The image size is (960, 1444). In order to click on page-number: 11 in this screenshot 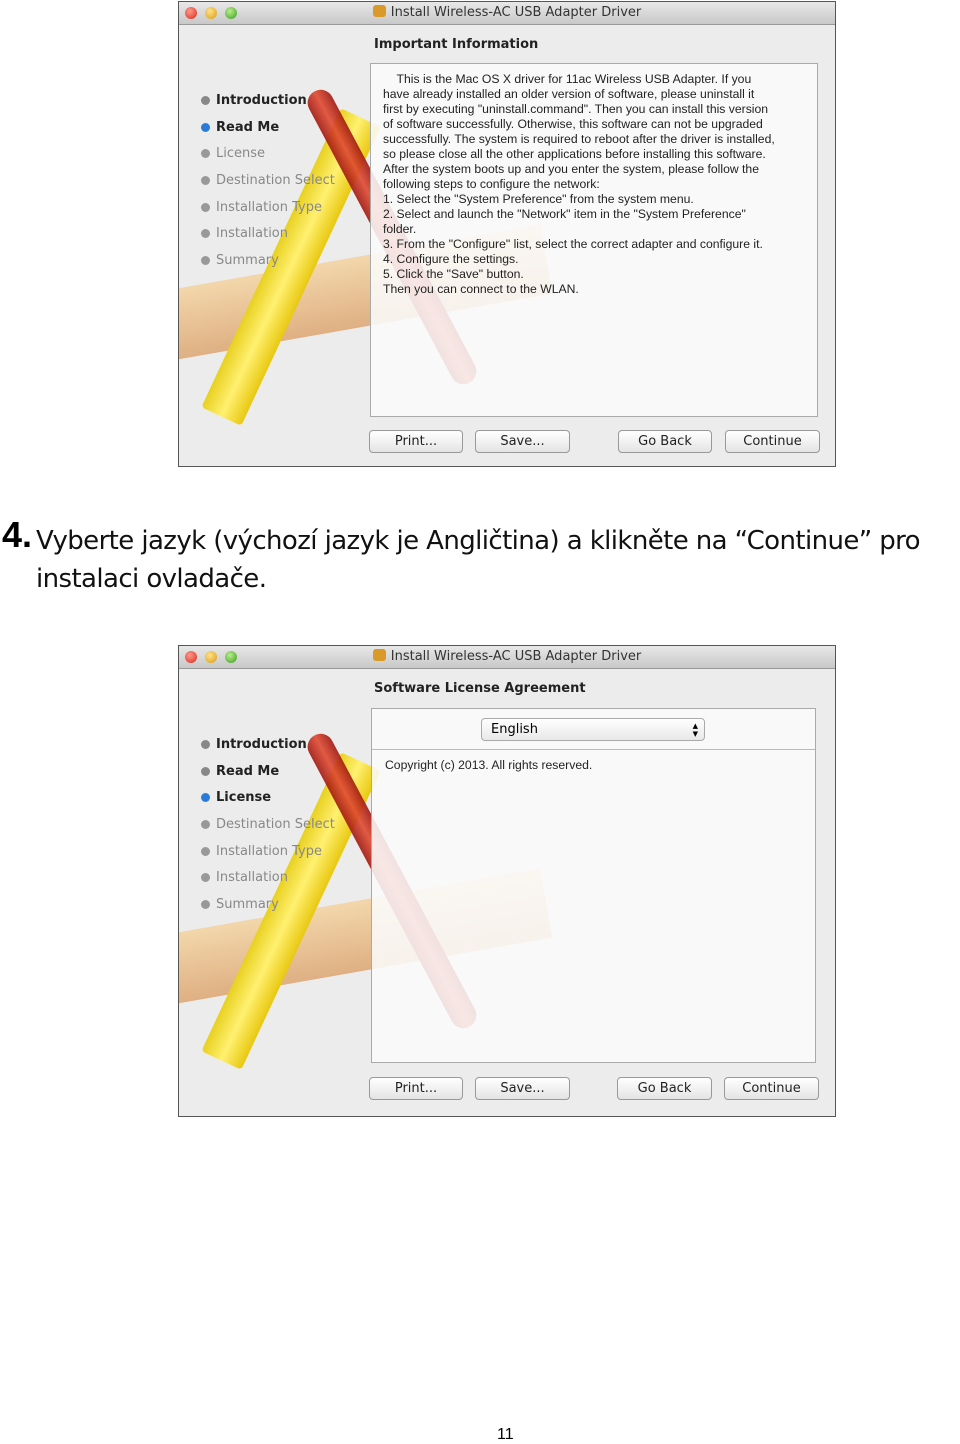, I will do `click(505, 1434)`.